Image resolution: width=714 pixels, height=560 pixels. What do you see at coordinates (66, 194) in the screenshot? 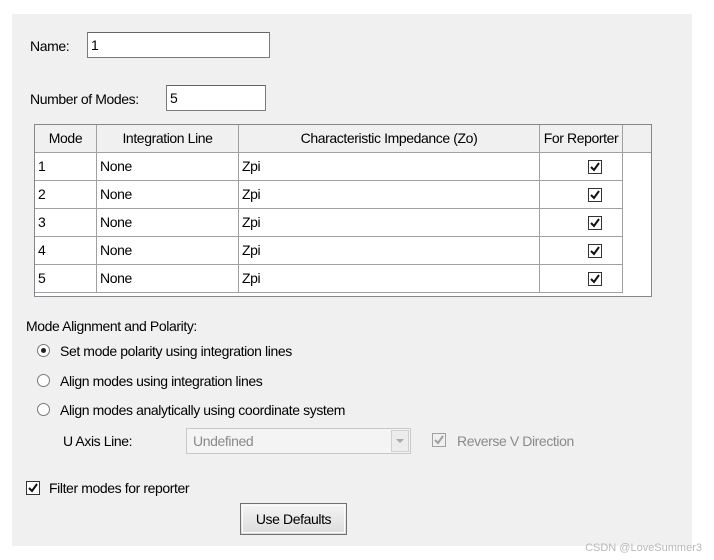
I see `cell-mode: 2` at bounding box center [66, 194].